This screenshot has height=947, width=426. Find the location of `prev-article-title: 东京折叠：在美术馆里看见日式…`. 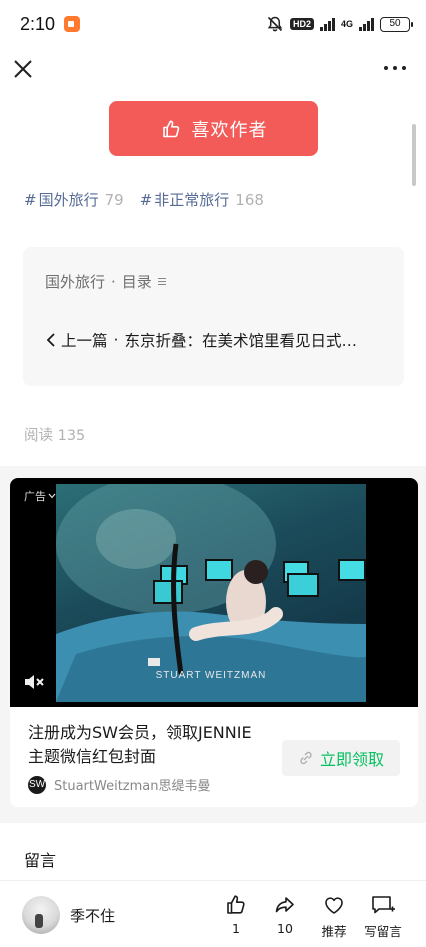

prev-article-title: 东京折叠：在美术馆里看见日式… is located at coordinates (240, 341).